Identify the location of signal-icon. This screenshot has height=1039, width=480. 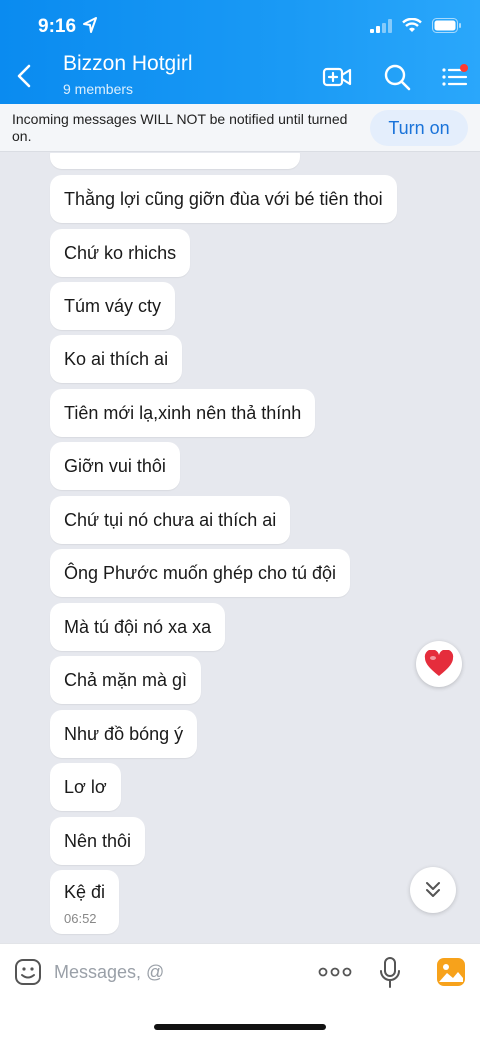
(381, 25).